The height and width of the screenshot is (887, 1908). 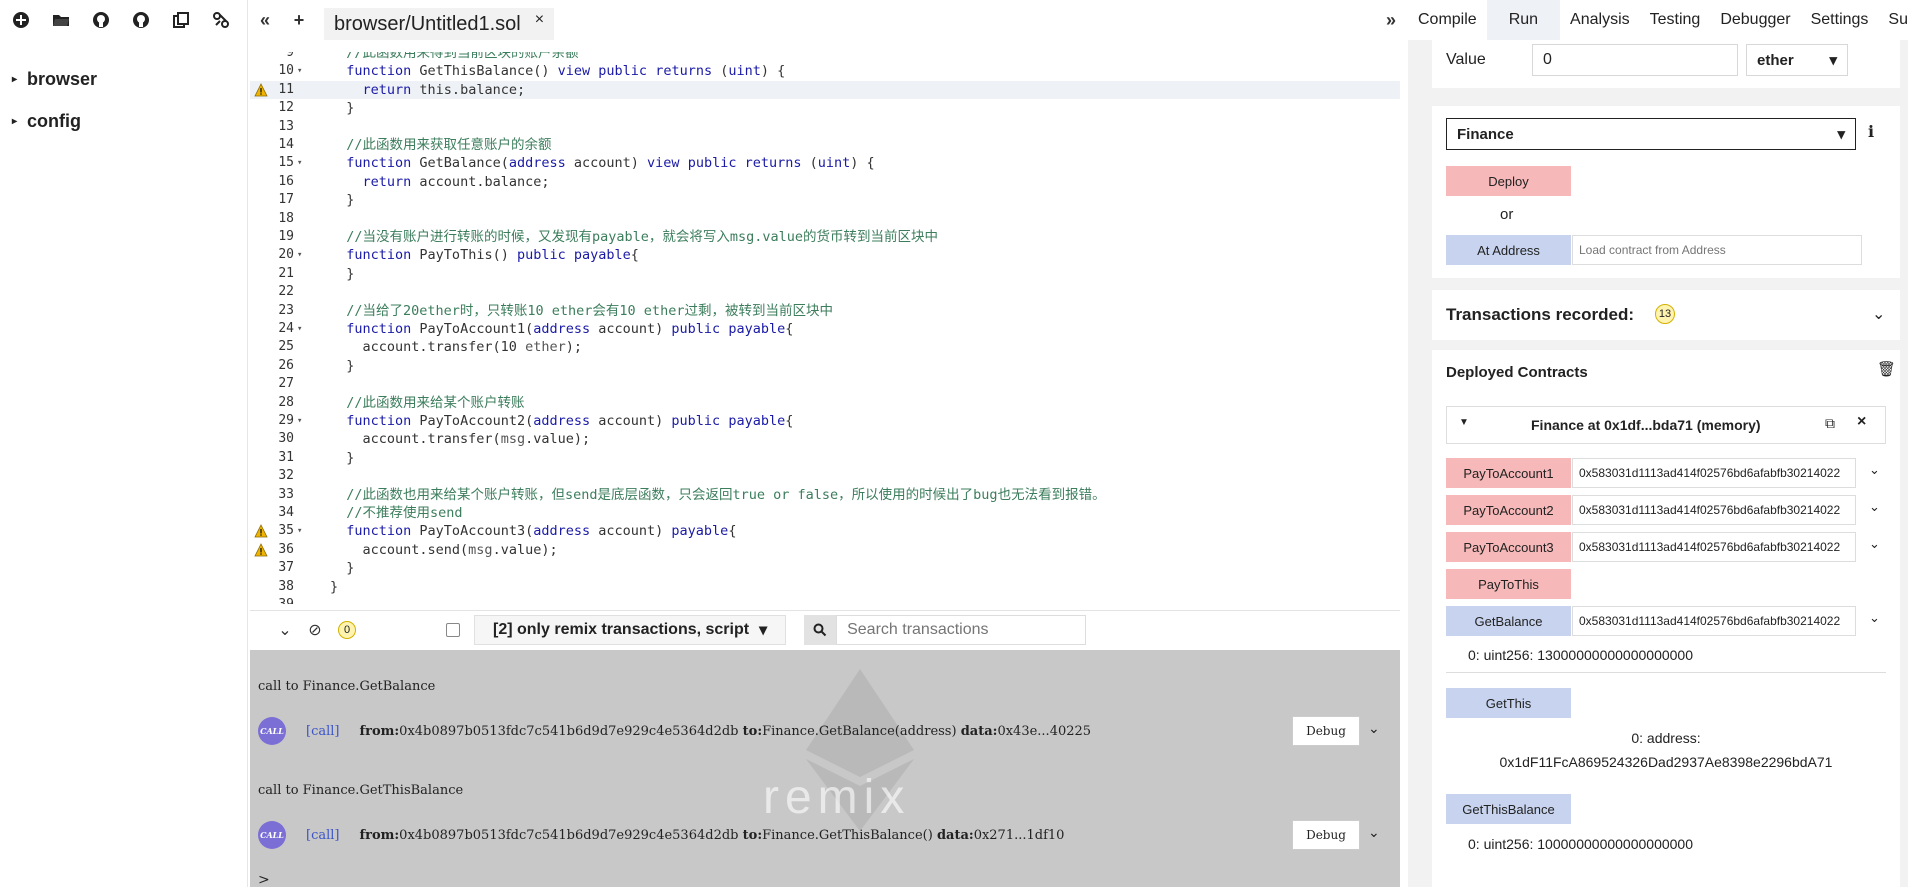 I want to click on copy-address-icon: ⧉, so click(x=1830, y=423).